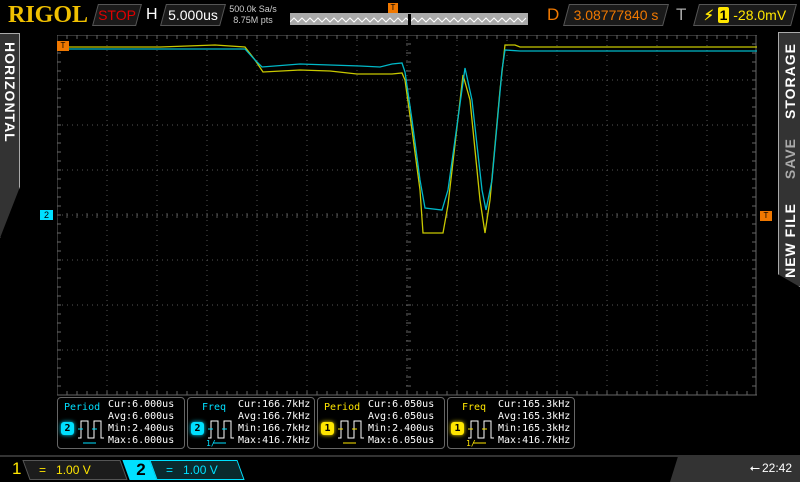  What do you see at coordinates (253, 9) in the screenshot?
I see `sample-rate: 500.0k Sa/s` at bounding box center [253, 9].